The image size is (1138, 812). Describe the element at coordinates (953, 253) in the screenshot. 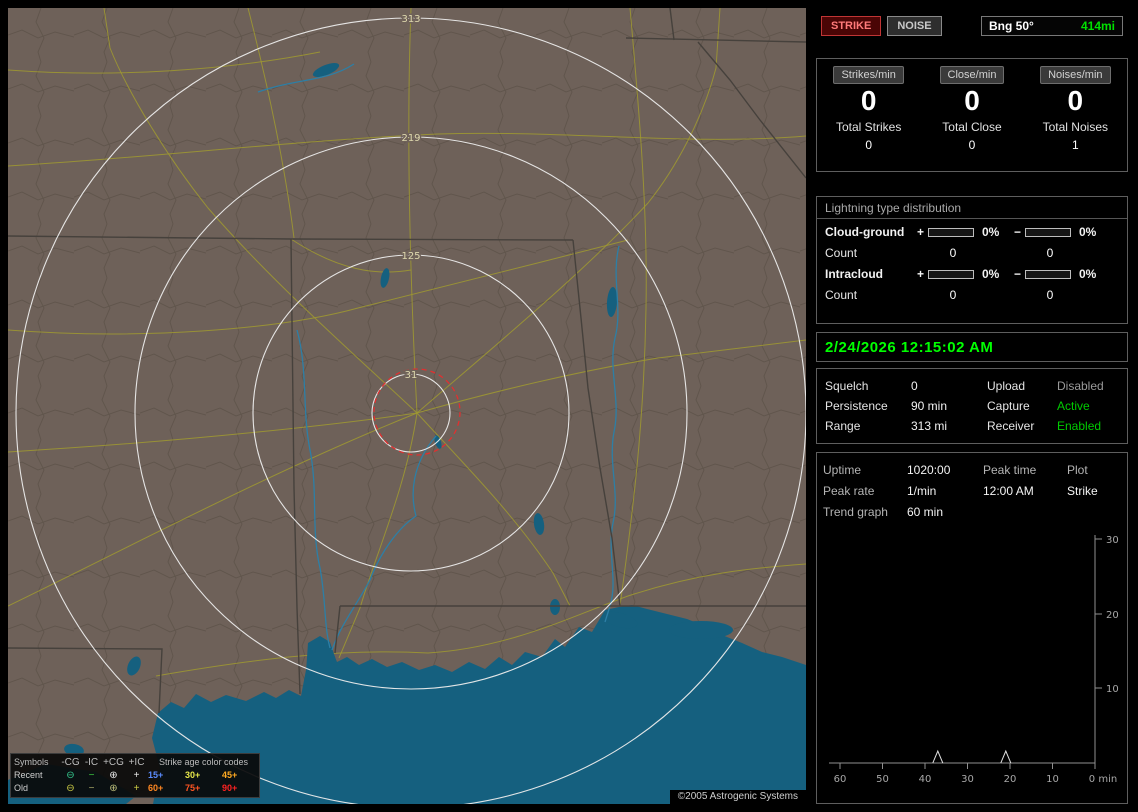

I see `cg-plus-count: 0` at that location.